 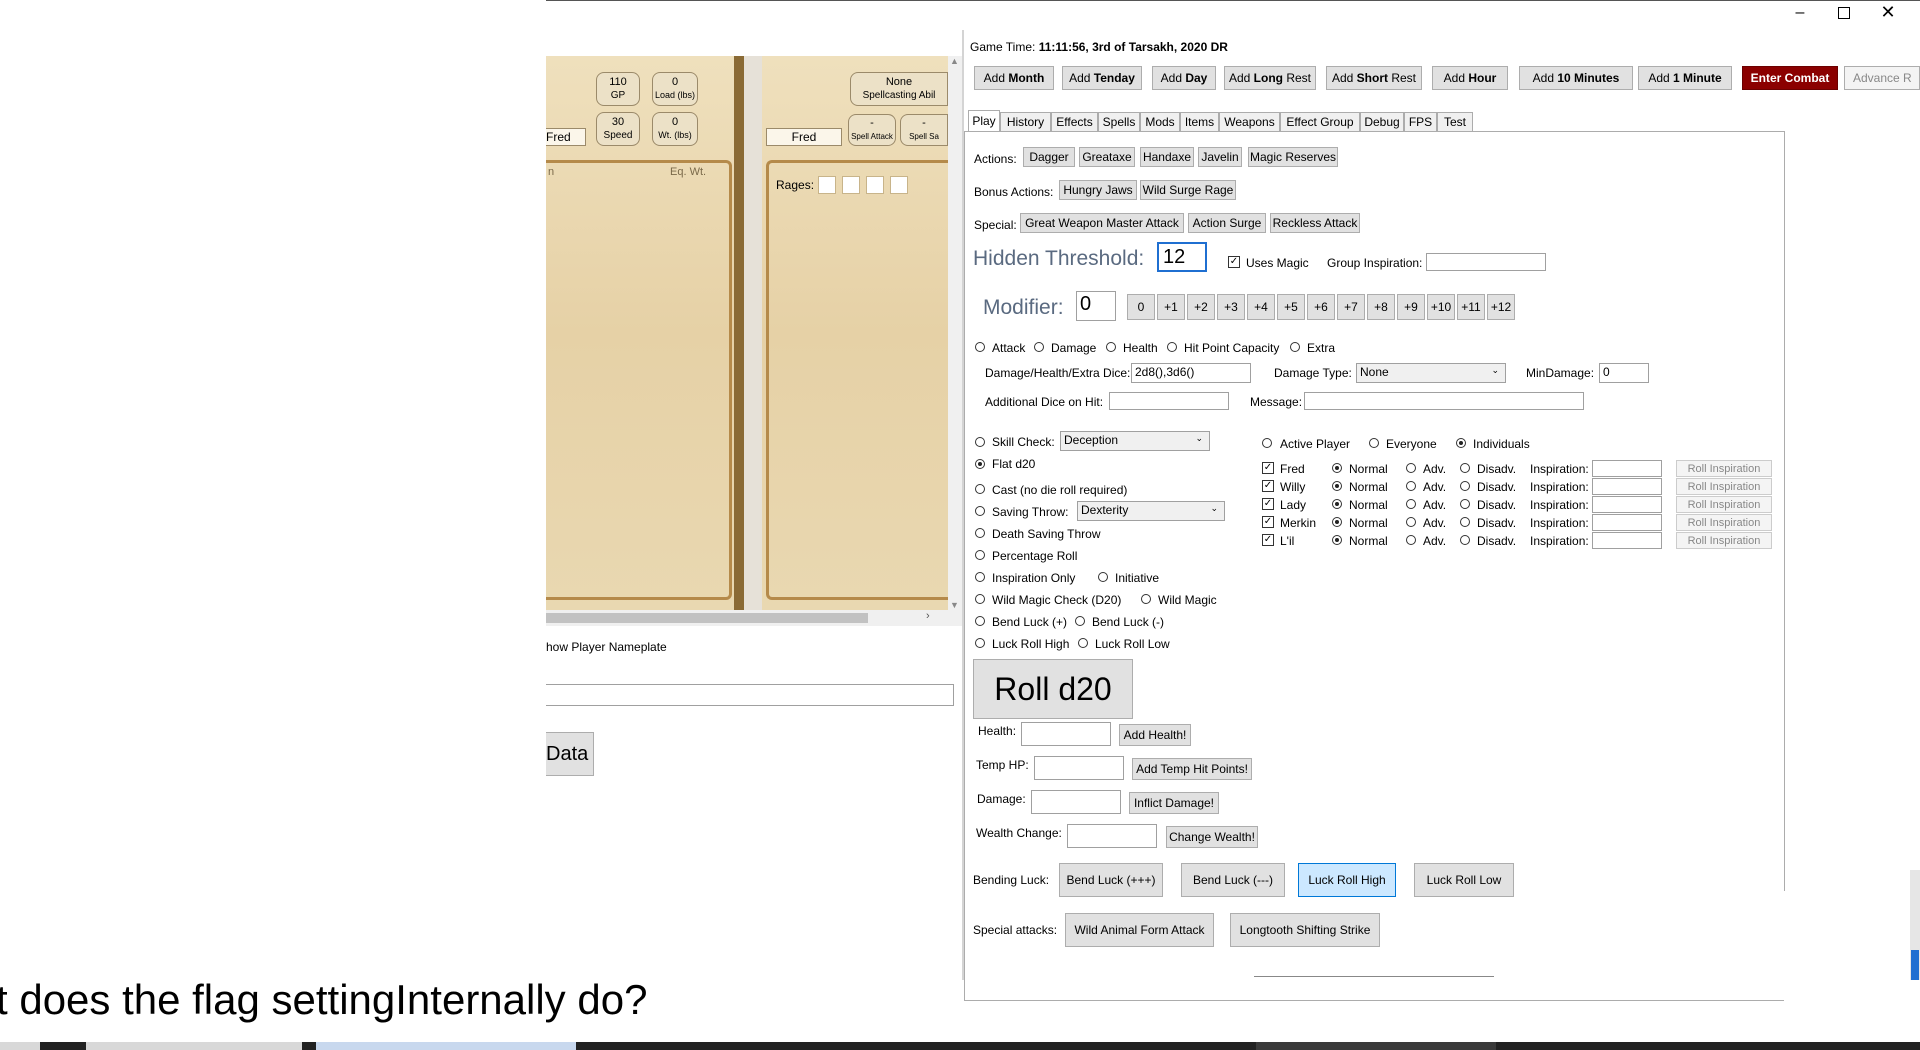 I want to click on vertical-scrollbar: ▲ ▼, so click(x=955, y=333).